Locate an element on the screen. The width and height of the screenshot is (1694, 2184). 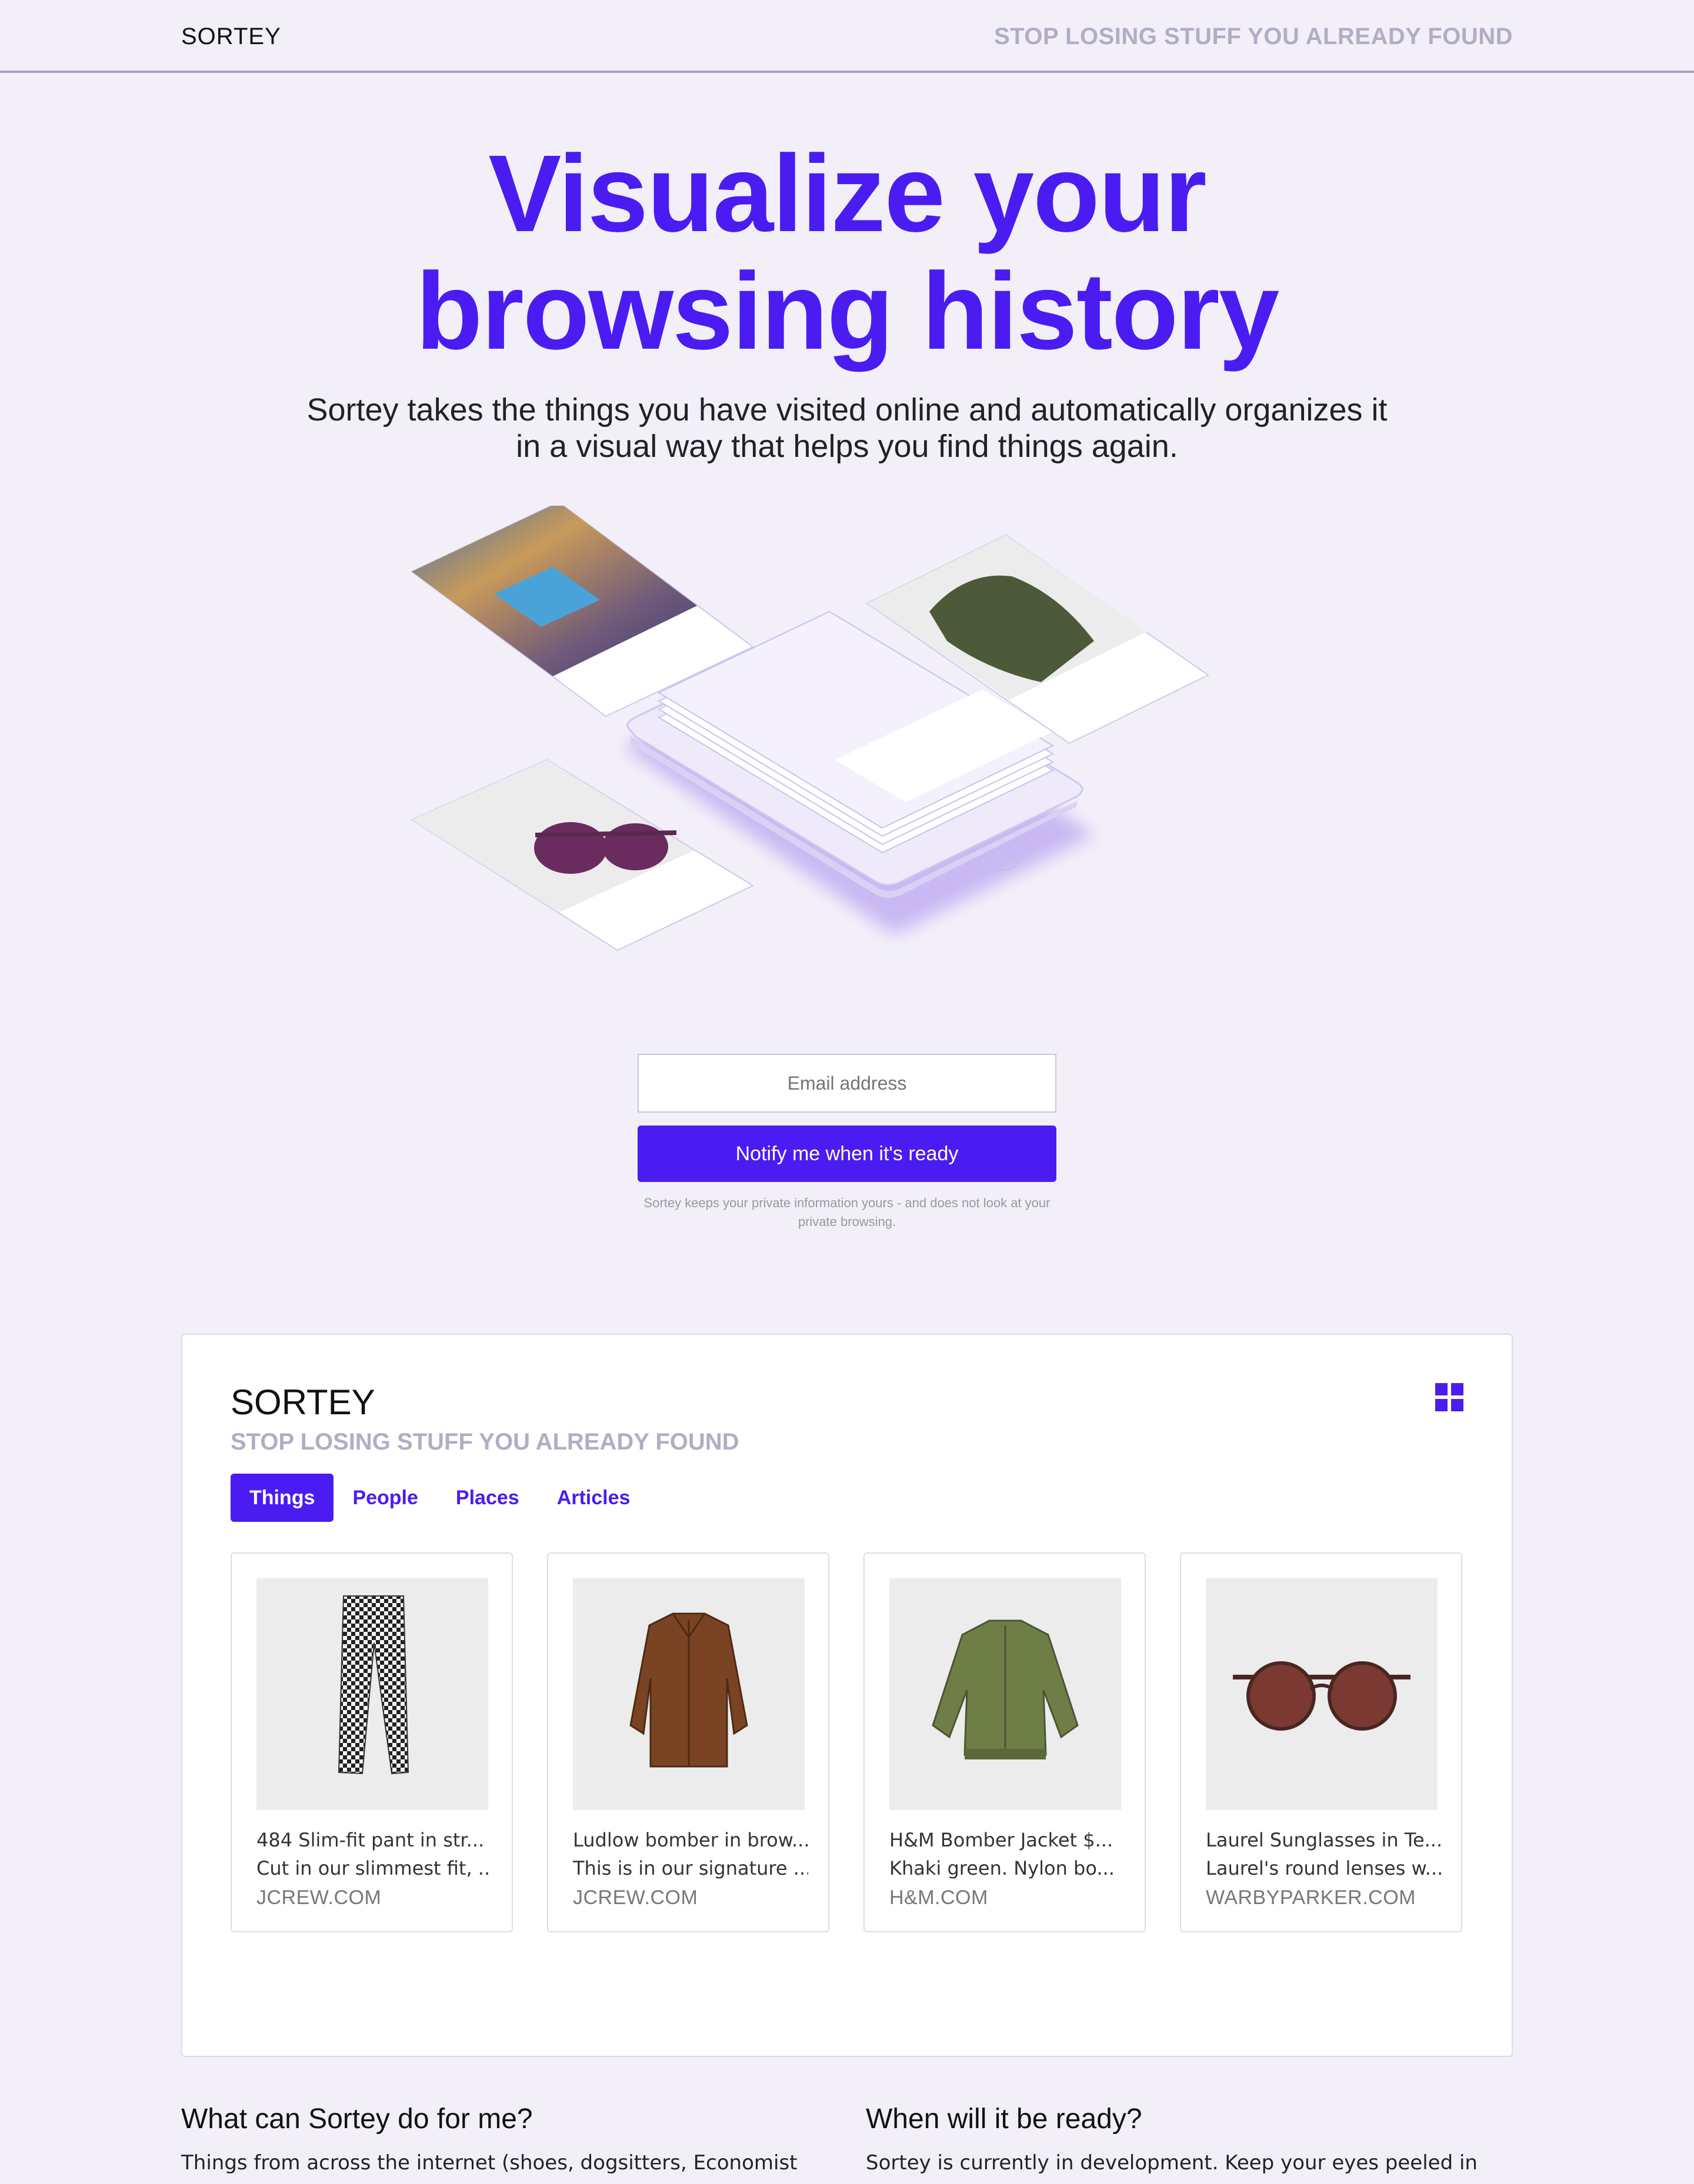
hero-title: Visualize your browsing history is located at coordinates (847, 252).